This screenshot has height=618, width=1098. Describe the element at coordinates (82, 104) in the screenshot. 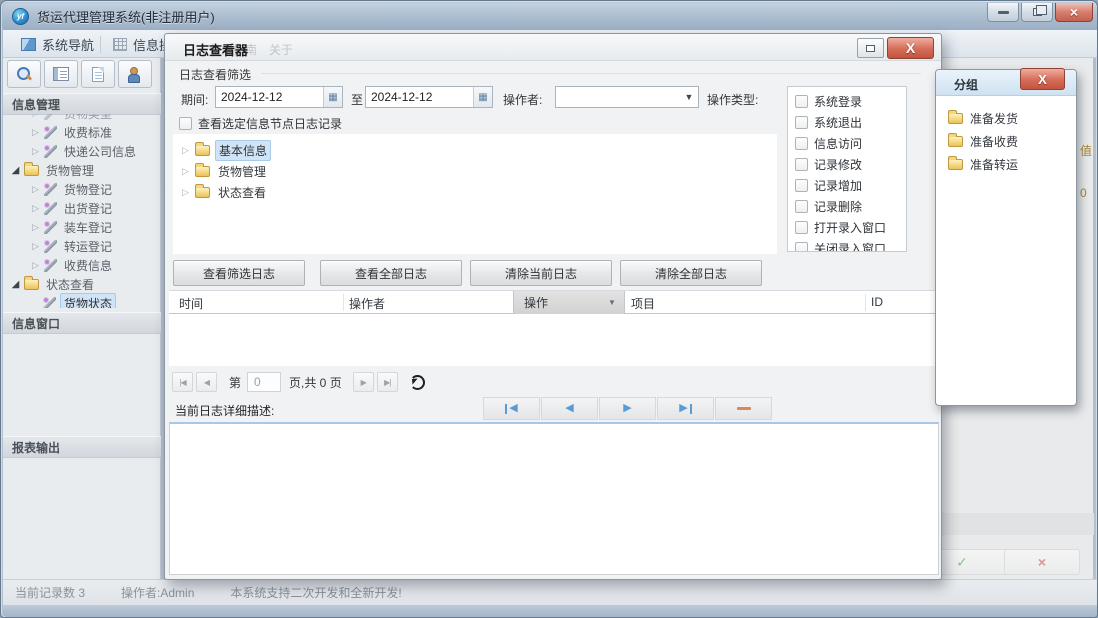

I see `sidebar-section-info-manage: 信息管理` at that location.